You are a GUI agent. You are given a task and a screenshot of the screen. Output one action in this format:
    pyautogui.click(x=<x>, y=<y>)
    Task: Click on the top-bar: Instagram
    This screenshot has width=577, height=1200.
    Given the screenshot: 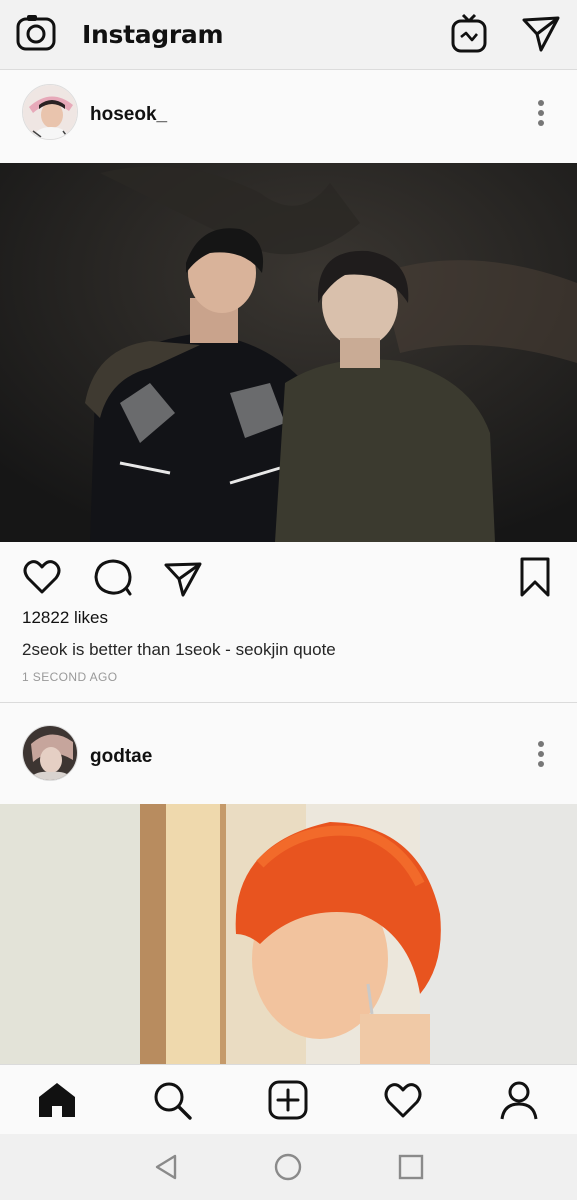 What is the action you would take?
    pyautogui.click(x=288, y=35)
    